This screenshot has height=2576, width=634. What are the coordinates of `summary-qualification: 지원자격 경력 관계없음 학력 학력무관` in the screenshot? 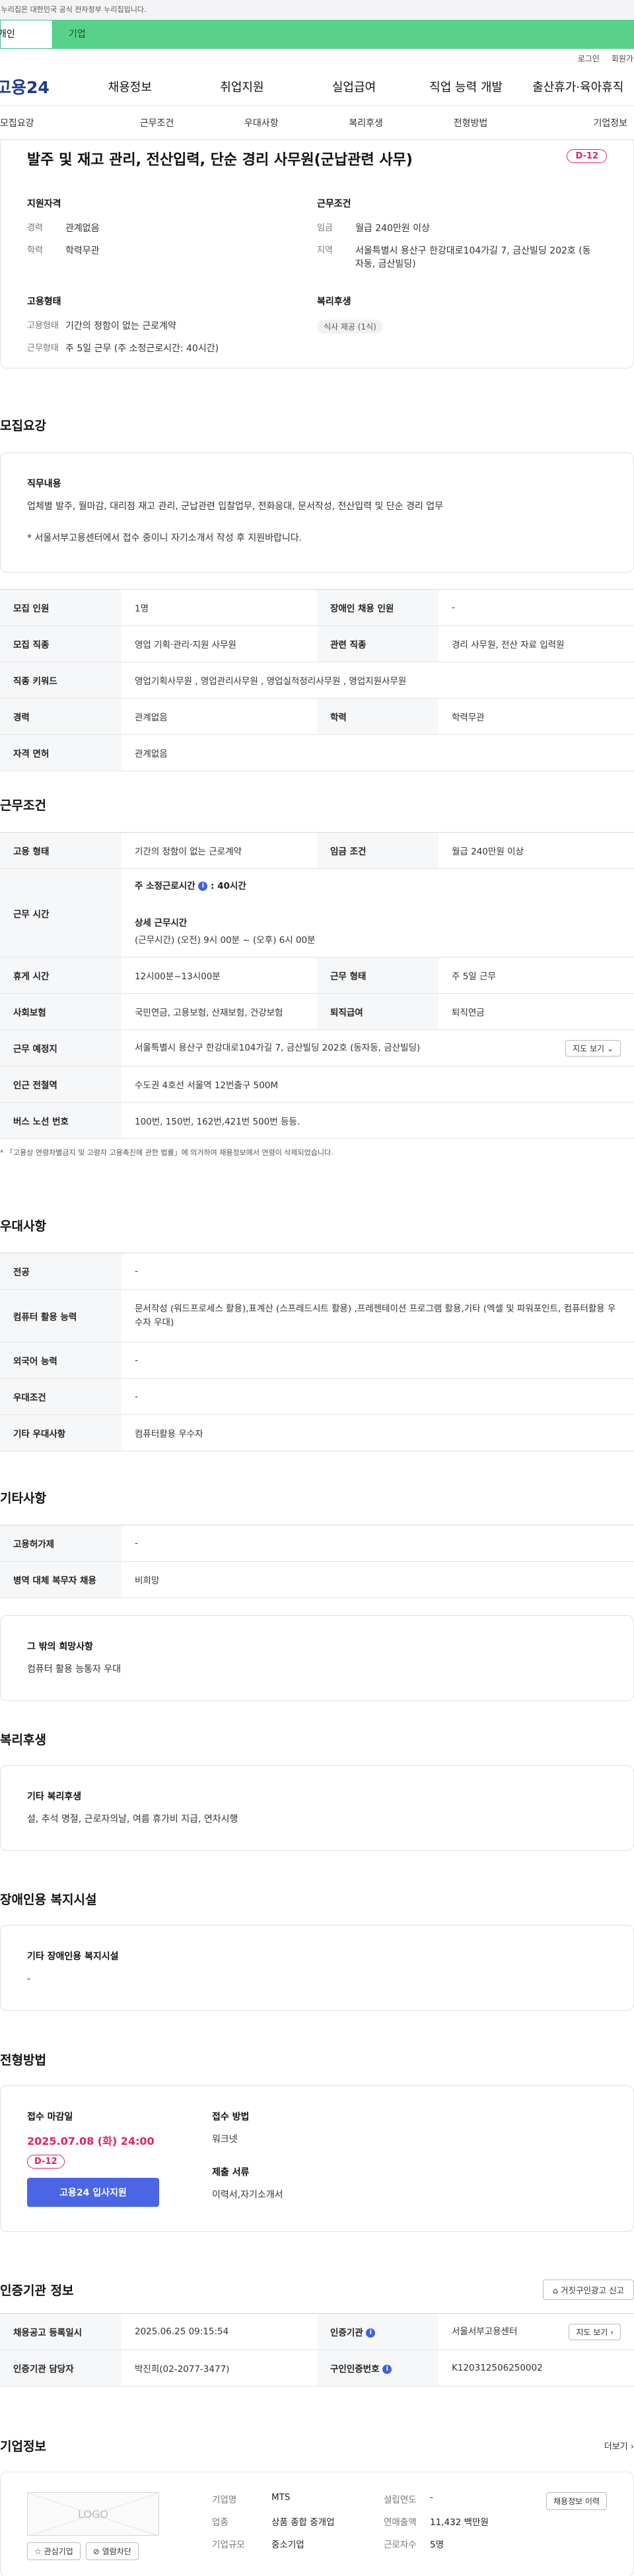 It's located at (172, 239).